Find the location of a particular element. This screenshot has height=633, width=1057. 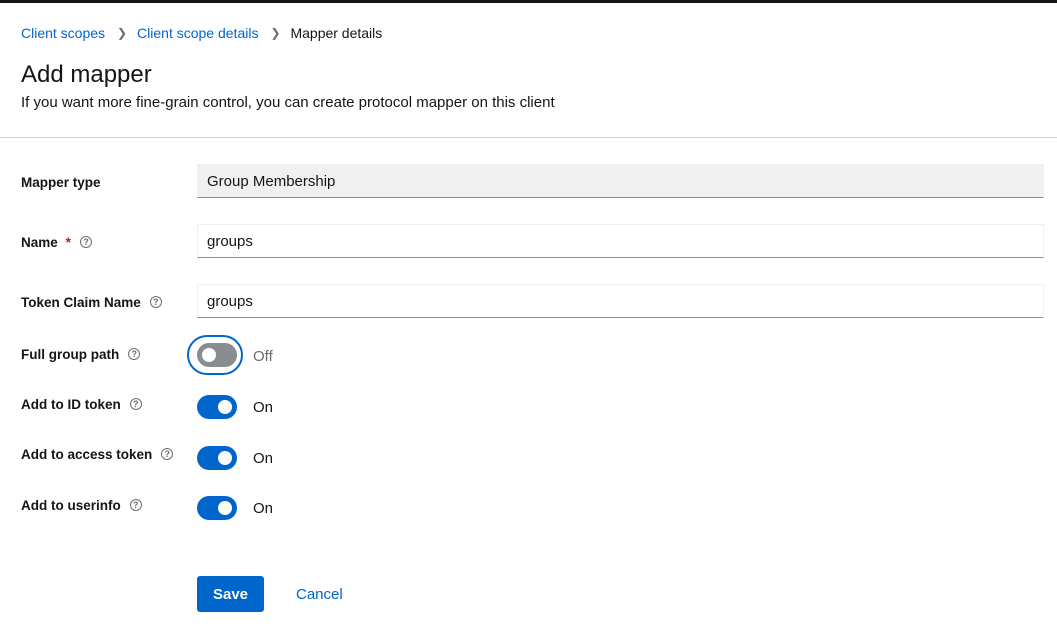

add-to-access-token-label: Add to access token ? is located at coordinates (97, 454).